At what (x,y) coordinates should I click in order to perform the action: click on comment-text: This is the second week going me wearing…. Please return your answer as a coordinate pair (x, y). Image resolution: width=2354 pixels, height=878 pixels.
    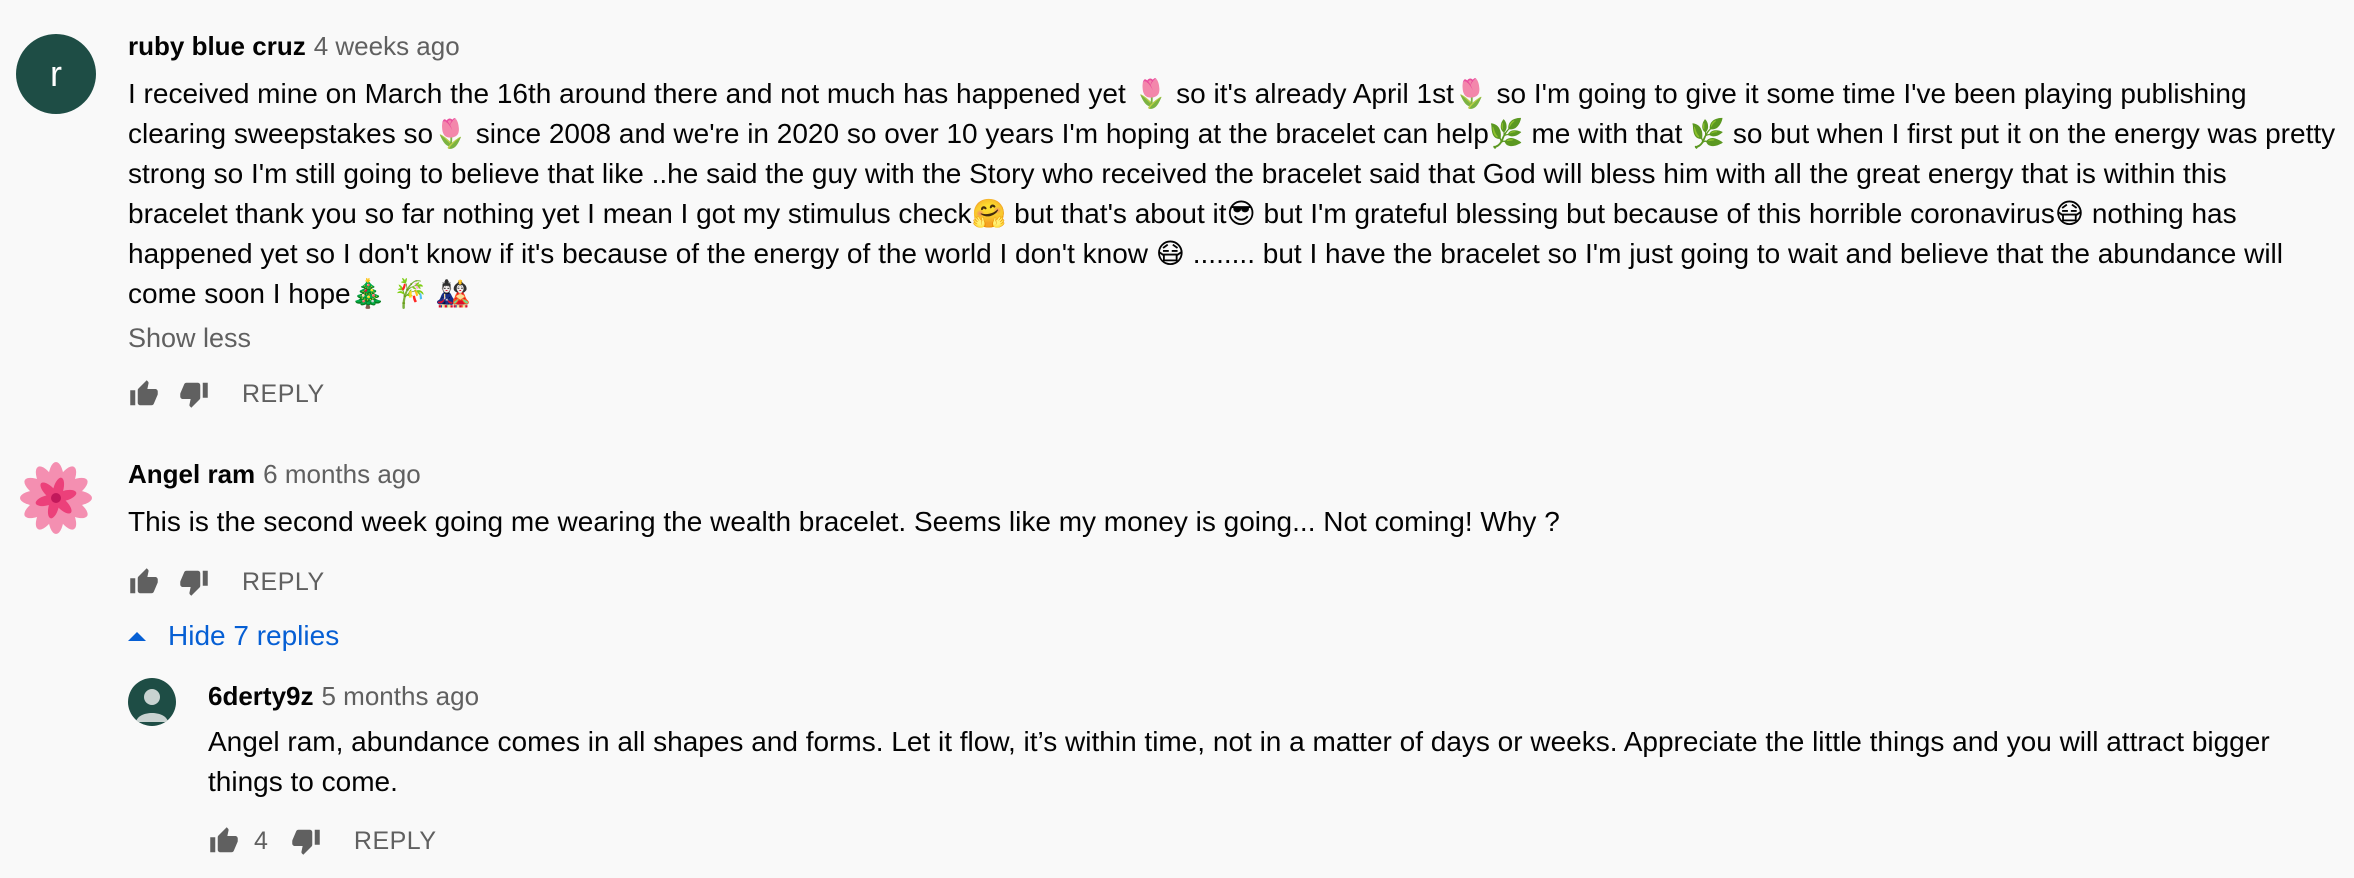
    Looking at the image, I should click on (1233, 522).